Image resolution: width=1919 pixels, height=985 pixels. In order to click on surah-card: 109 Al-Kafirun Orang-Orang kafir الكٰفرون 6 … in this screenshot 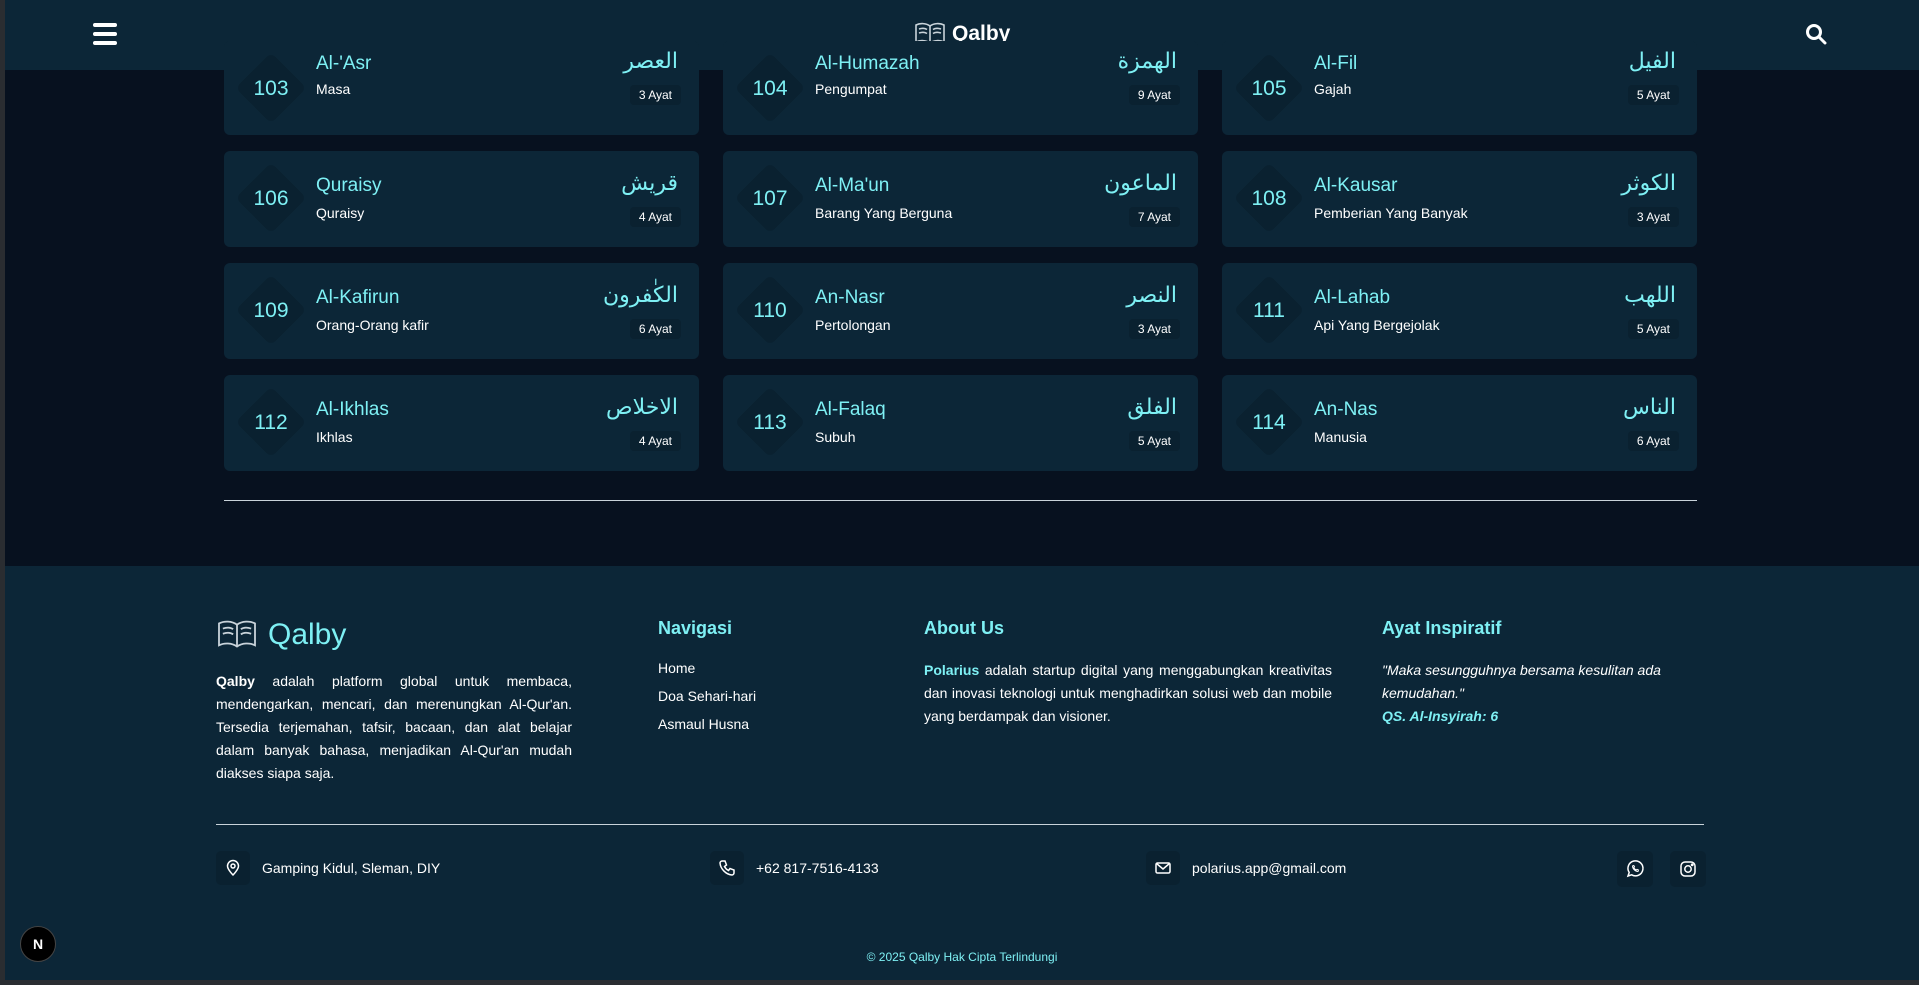, I will do `click(461, 311)`.